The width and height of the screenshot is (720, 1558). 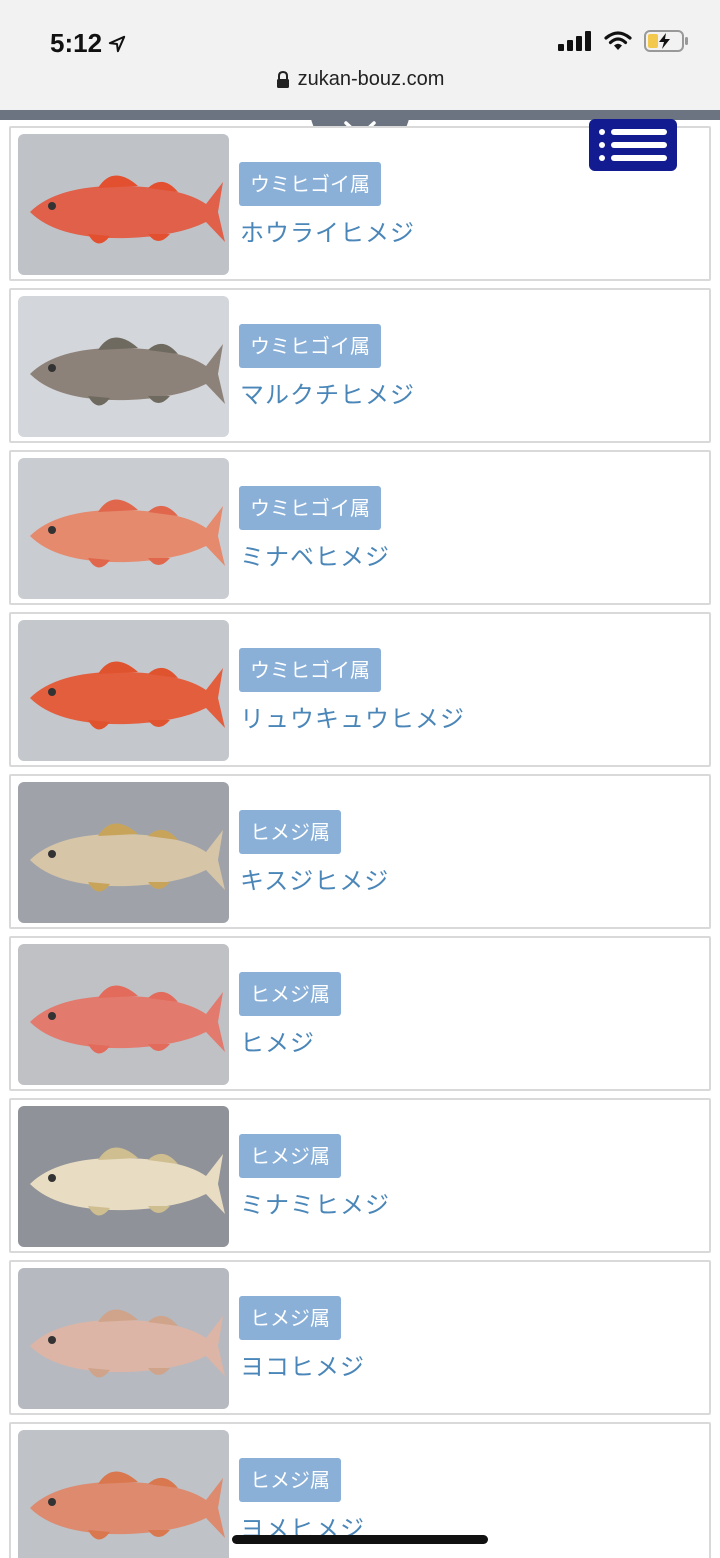 What do you see at coordinates (315, 554) in the screenshot?
I see `fish-name-link: ミナベヒメジ` at bounding box center [315, 554].